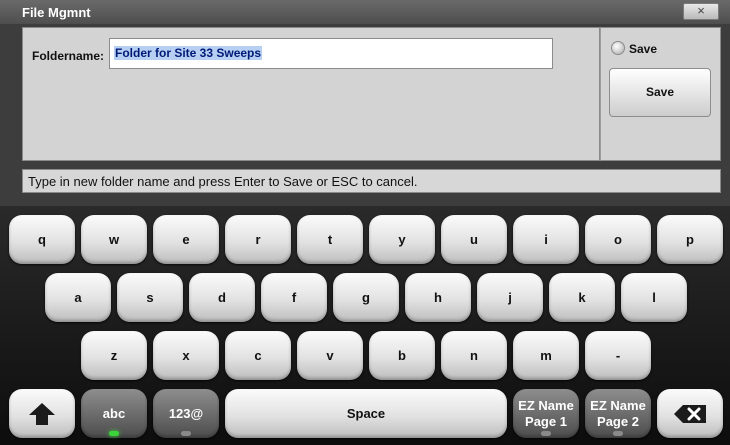  What do you see at coordinates (402, 239) in the screenshot?
I see `key-y: y` at bounding box center [402, 239].